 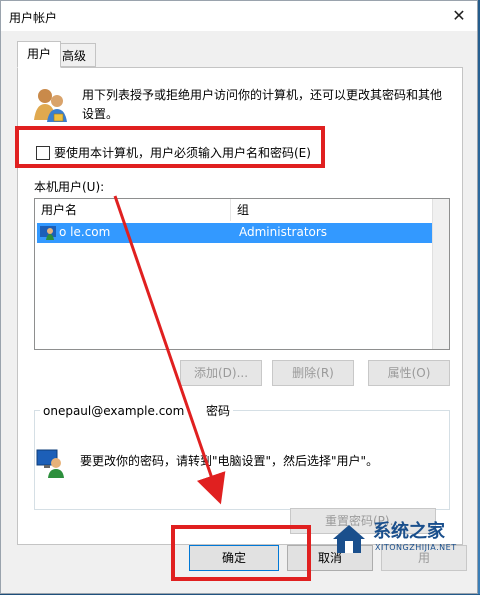 What do you see at coordinates (416, 547) in the screenshot?
I see `watermark-sub: XITONGZHIJIA.NET` at bounding box center [416, 547].